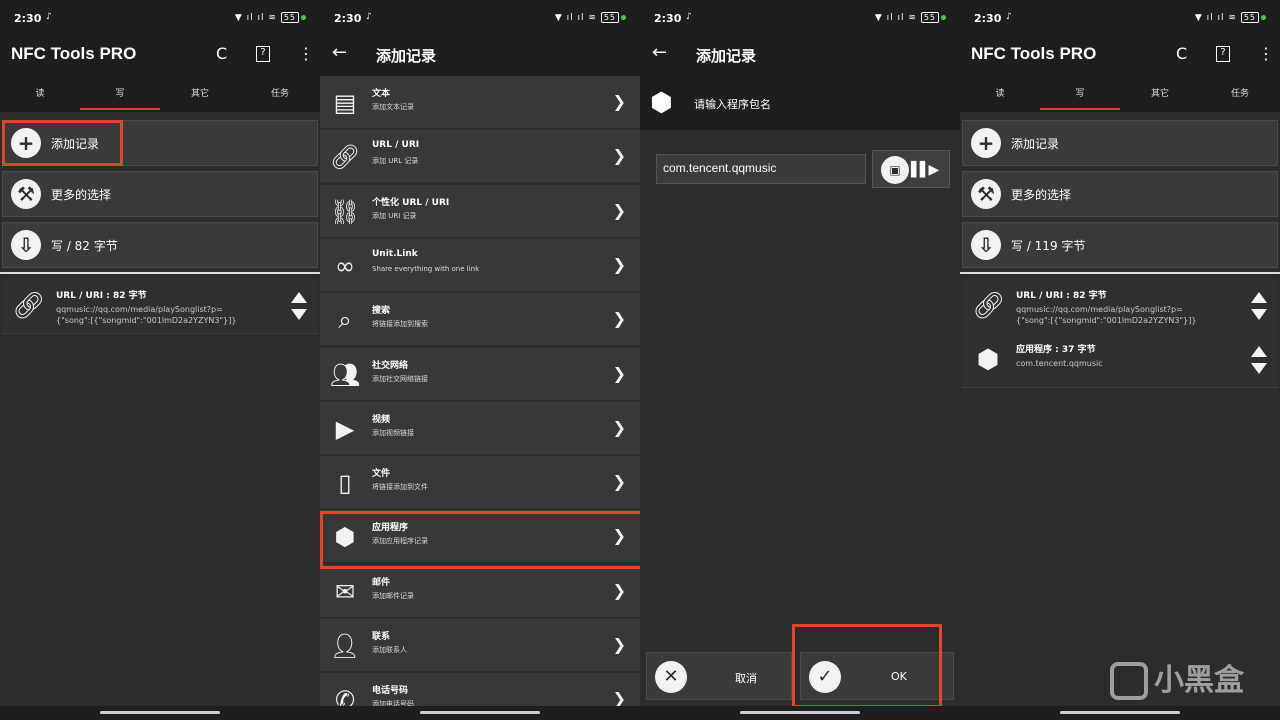 The width and height of the screenshot is (1280, 720). What do you see at coordinates (480, 645) in the screenshot?
I see `list-item-contact: 👤︎ 联系 添加联系人 ❯` at bounding box center [480, 645].